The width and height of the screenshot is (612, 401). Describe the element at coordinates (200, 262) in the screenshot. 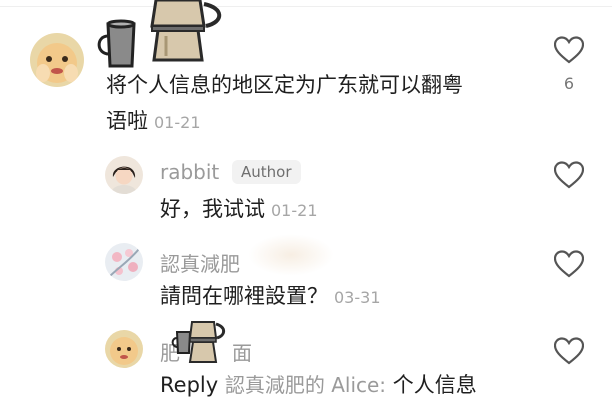

I see `reply-username: 認真減肥` at that location.